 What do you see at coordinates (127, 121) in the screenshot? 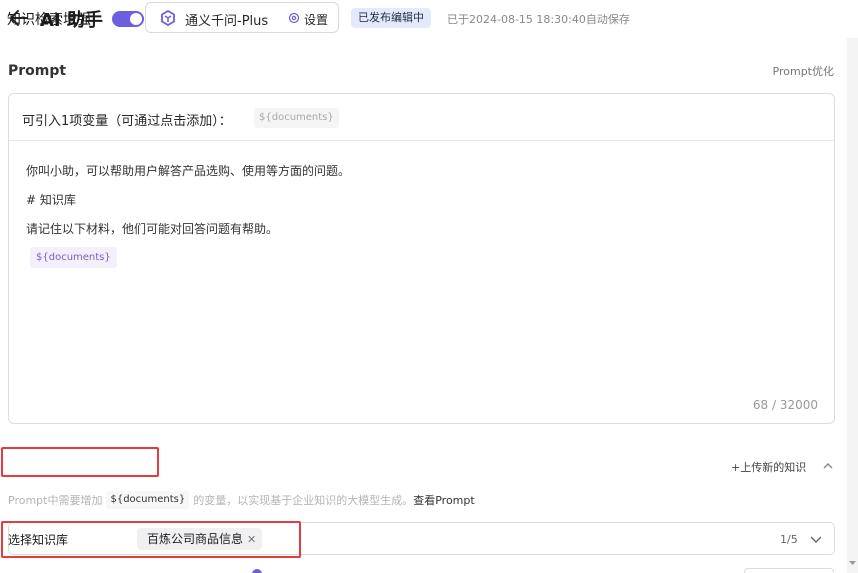
I see `variable-hint-label: 可引入1项变量（可通过点击添加）：` at bounding box center [127, 121].